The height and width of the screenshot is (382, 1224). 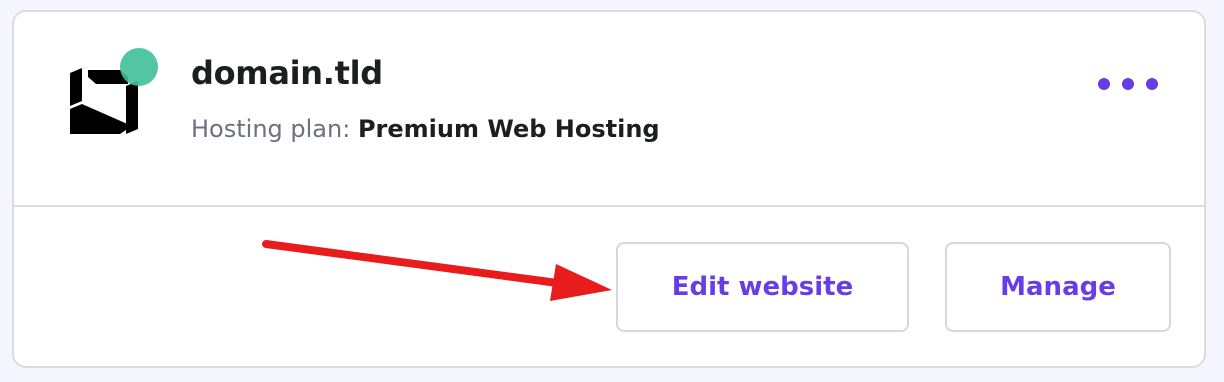 I want to click on edit-website-button: Edit website, so click(x=762, y=287).